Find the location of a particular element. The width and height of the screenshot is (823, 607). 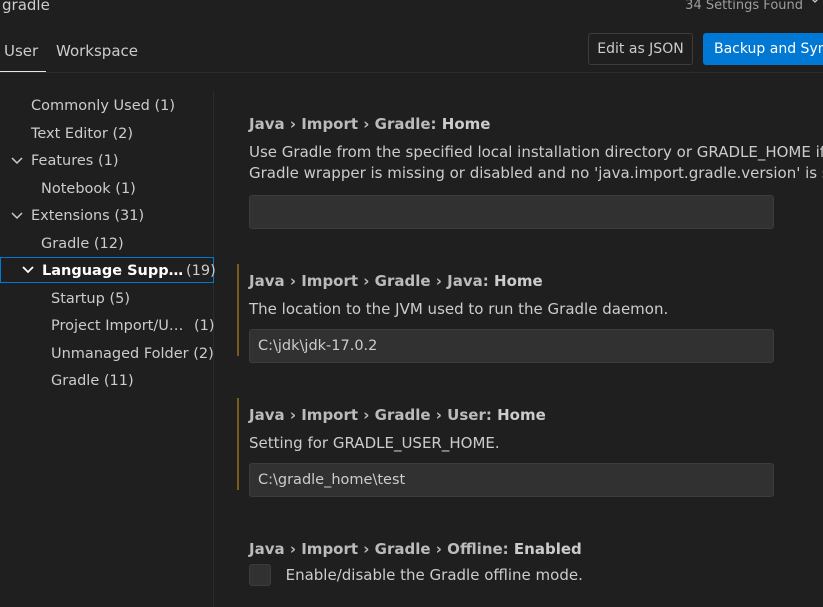

setting-title: Java › Import › Gradle › User: Home is located at coordinates (536, 415).